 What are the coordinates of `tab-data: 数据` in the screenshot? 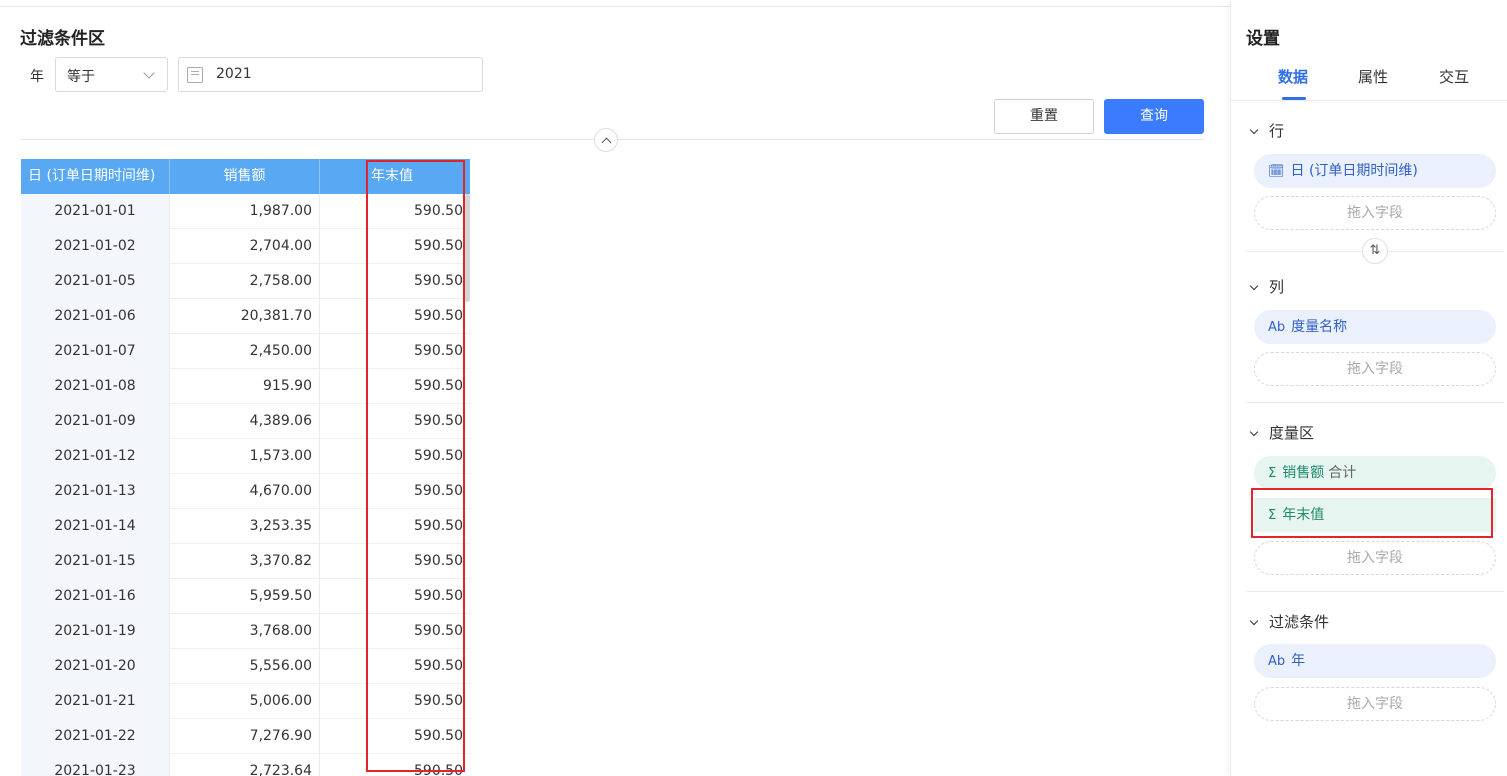 It's located at (1293, 76).